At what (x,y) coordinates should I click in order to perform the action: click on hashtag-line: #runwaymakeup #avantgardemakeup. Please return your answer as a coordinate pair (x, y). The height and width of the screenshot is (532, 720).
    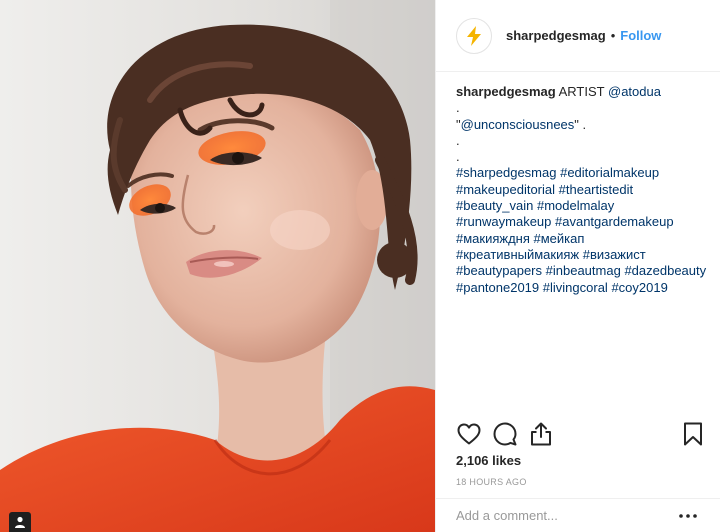
    Looking at the image, I should click on (578, 222).